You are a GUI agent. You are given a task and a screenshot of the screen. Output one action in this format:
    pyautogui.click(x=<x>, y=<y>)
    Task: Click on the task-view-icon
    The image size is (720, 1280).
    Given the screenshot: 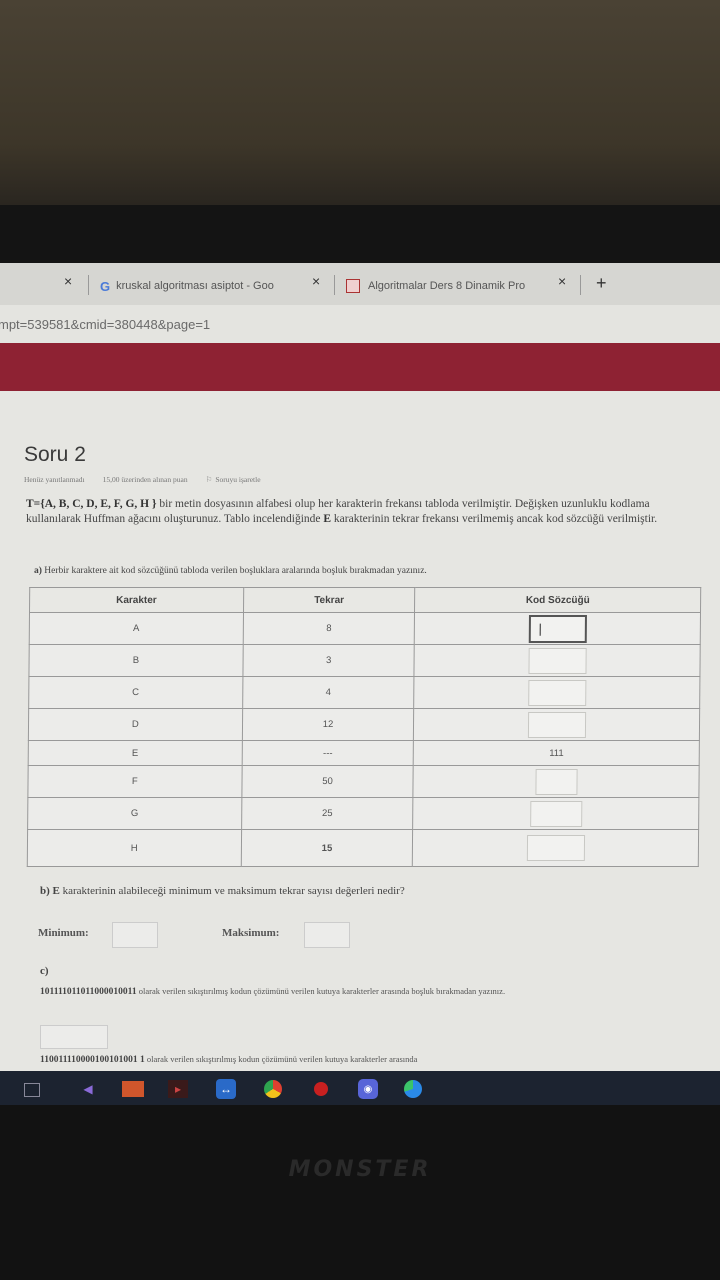 What is the action you would take?
    pyautogui.click(x=32, y=1090)
    